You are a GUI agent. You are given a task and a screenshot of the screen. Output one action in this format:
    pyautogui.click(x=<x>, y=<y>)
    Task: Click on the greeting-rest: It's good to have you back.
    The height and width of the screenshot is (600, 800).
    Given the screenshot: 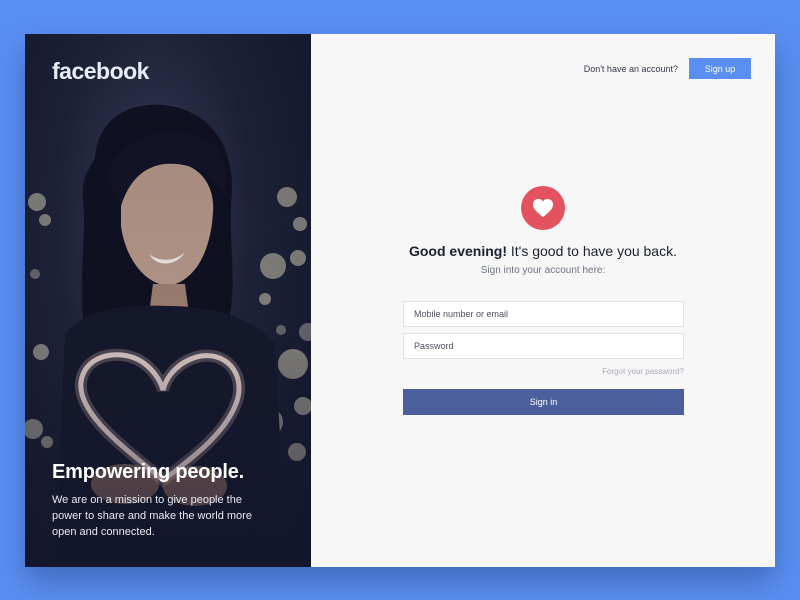 What is the action you would take?
    pyautogui.click(x=591, y=251)
    